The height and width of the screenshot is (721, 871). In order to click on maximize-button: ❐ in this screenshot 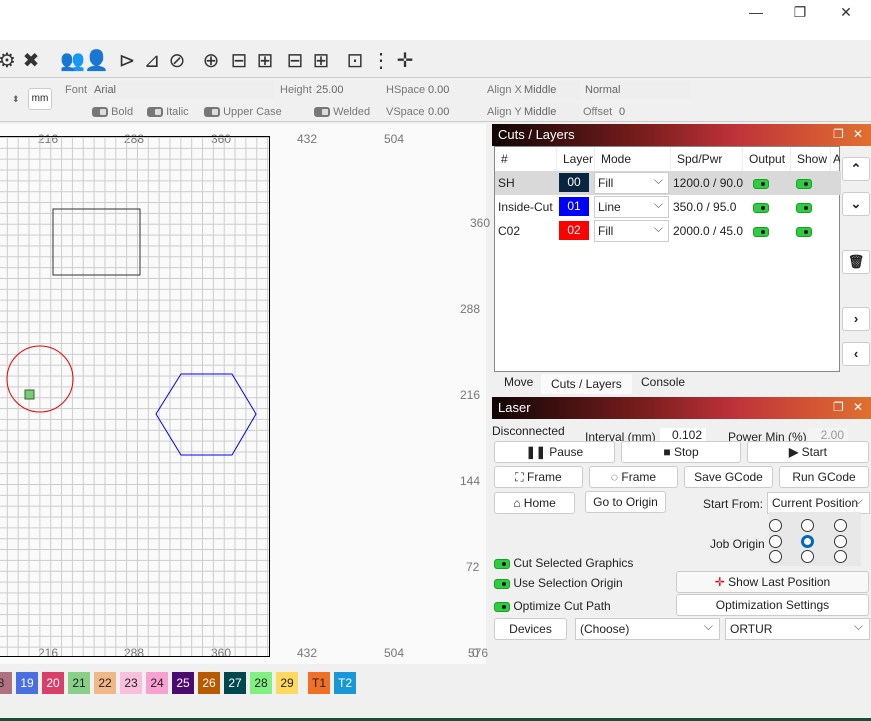, I will do `click(800, 12)`.